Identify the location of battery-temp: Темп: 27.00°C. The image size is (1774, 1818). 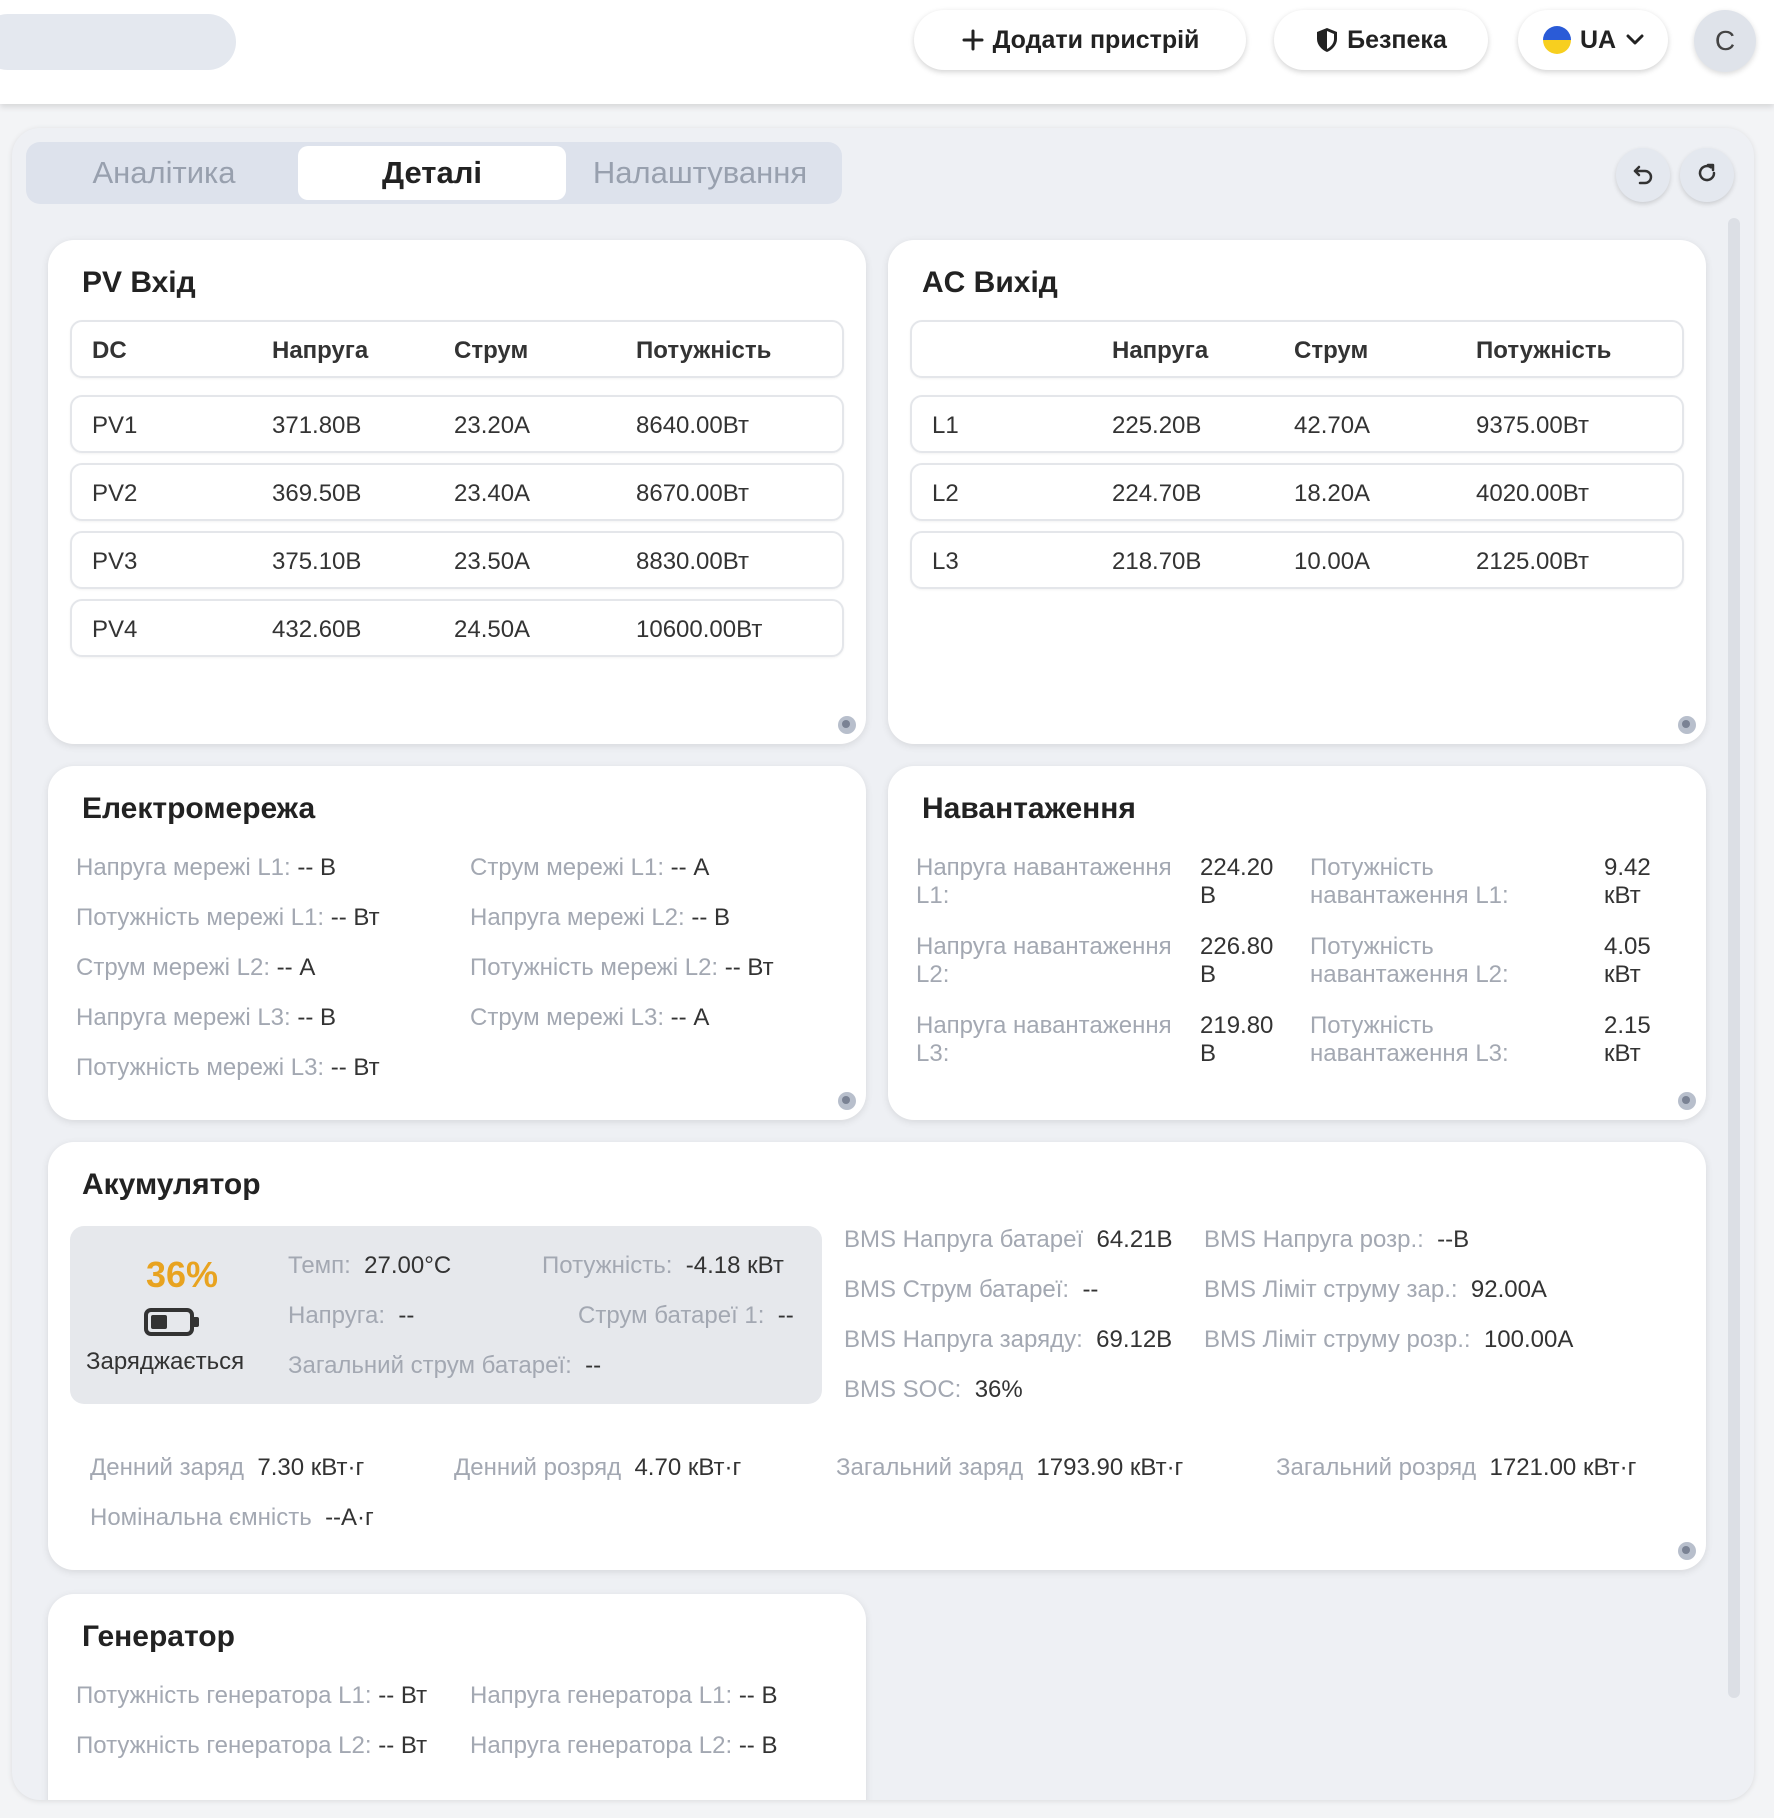
(369, 1266).